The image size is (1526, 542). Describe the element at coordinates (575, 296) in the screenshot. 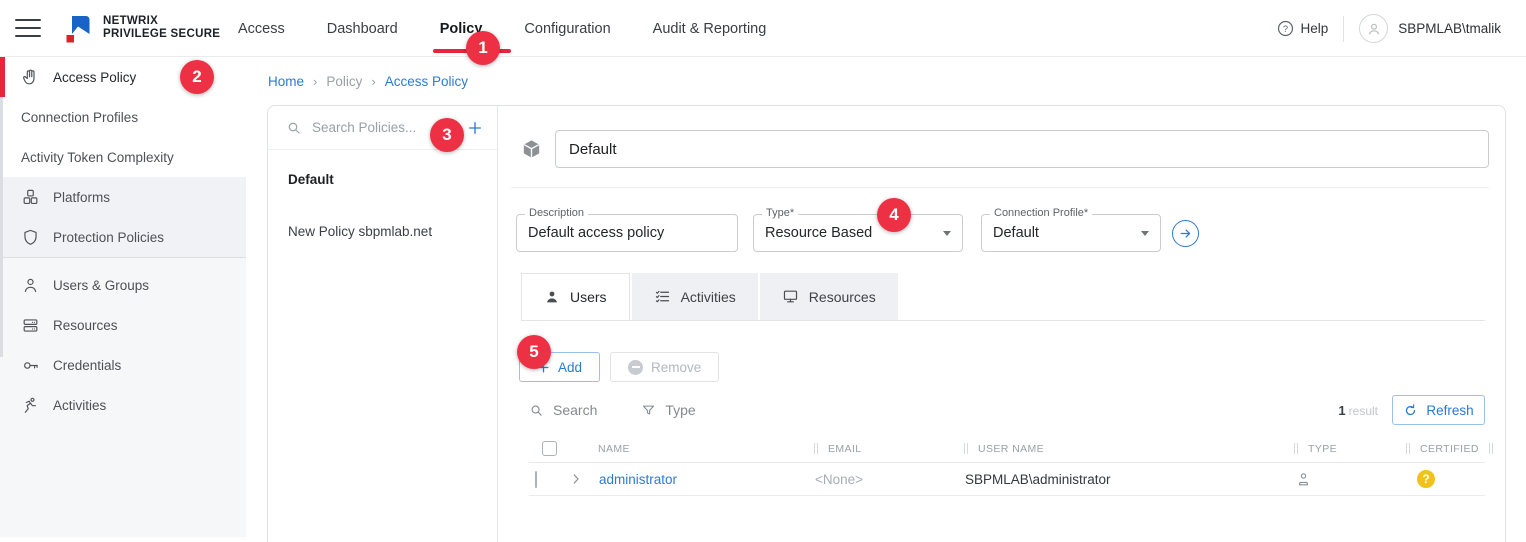

I see `tab-users: Users` at that location.